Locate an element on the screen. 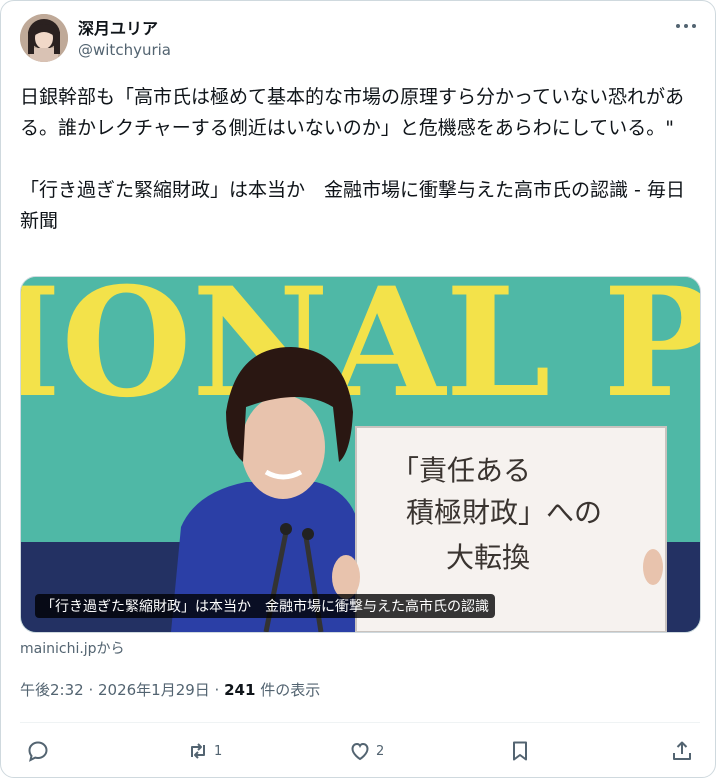 This screenshot has width=716, height=778. like-count: 2 is located at coordinates (380, 751).